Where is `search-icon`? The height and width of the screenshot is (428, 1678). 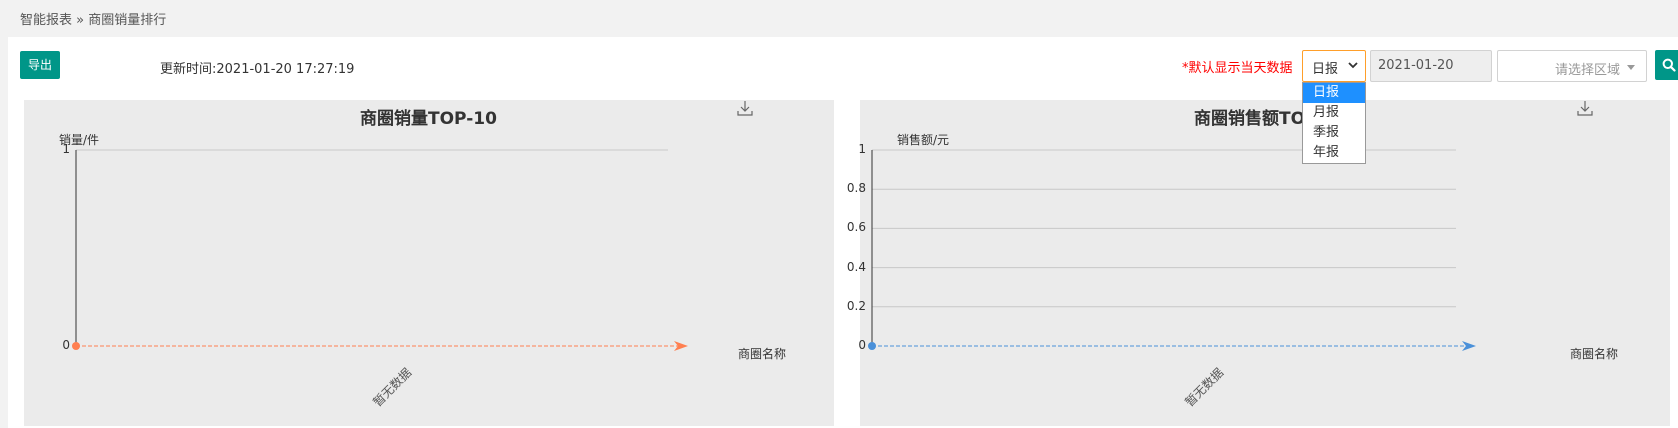 search-icon is located at coordinates (1669, 65).